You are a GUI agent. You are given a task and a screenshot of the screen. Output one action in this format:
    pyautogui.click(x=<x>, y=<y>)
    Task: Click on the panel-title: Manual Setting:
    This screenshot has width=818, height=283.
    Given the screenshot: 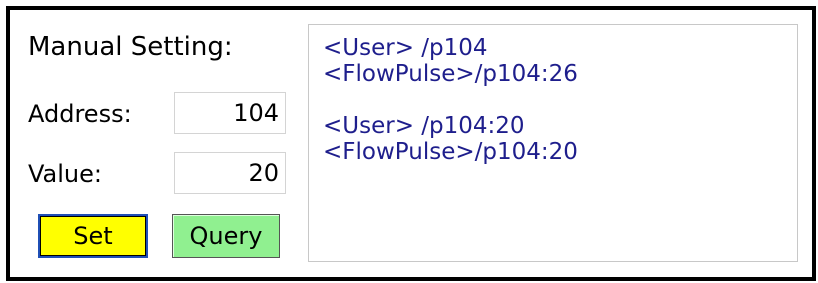 What is the action you would take?
    pyautogui.click(x=130, y=47)
    